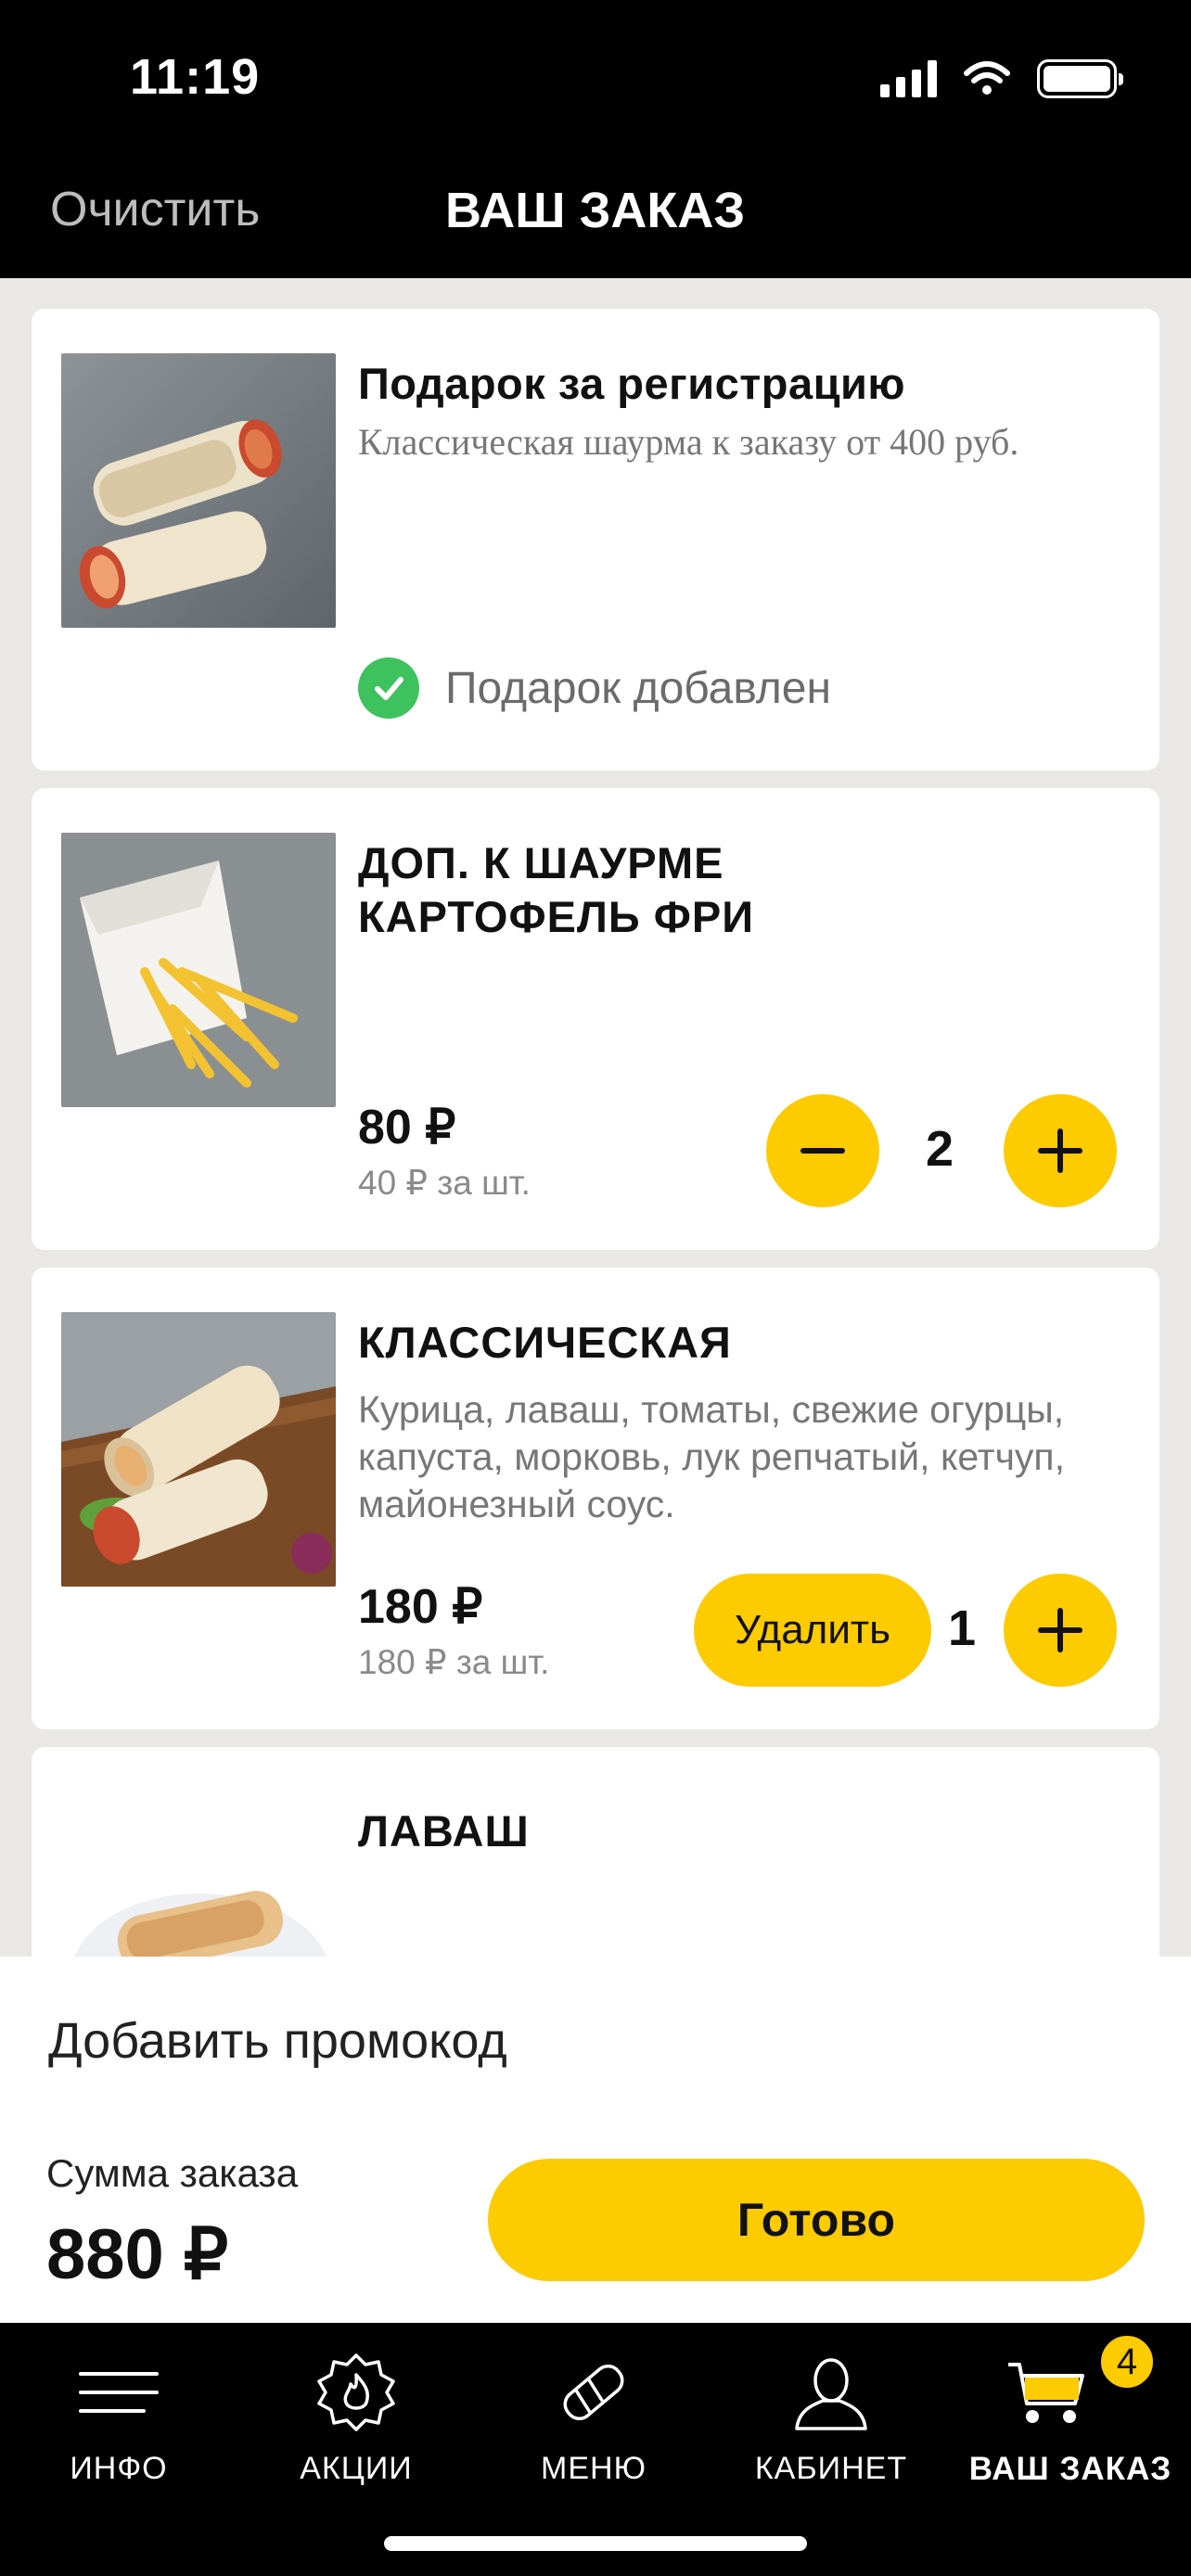 The image size is (1191, 2576). I want to click on cart-icon, so click(1047, 2393).